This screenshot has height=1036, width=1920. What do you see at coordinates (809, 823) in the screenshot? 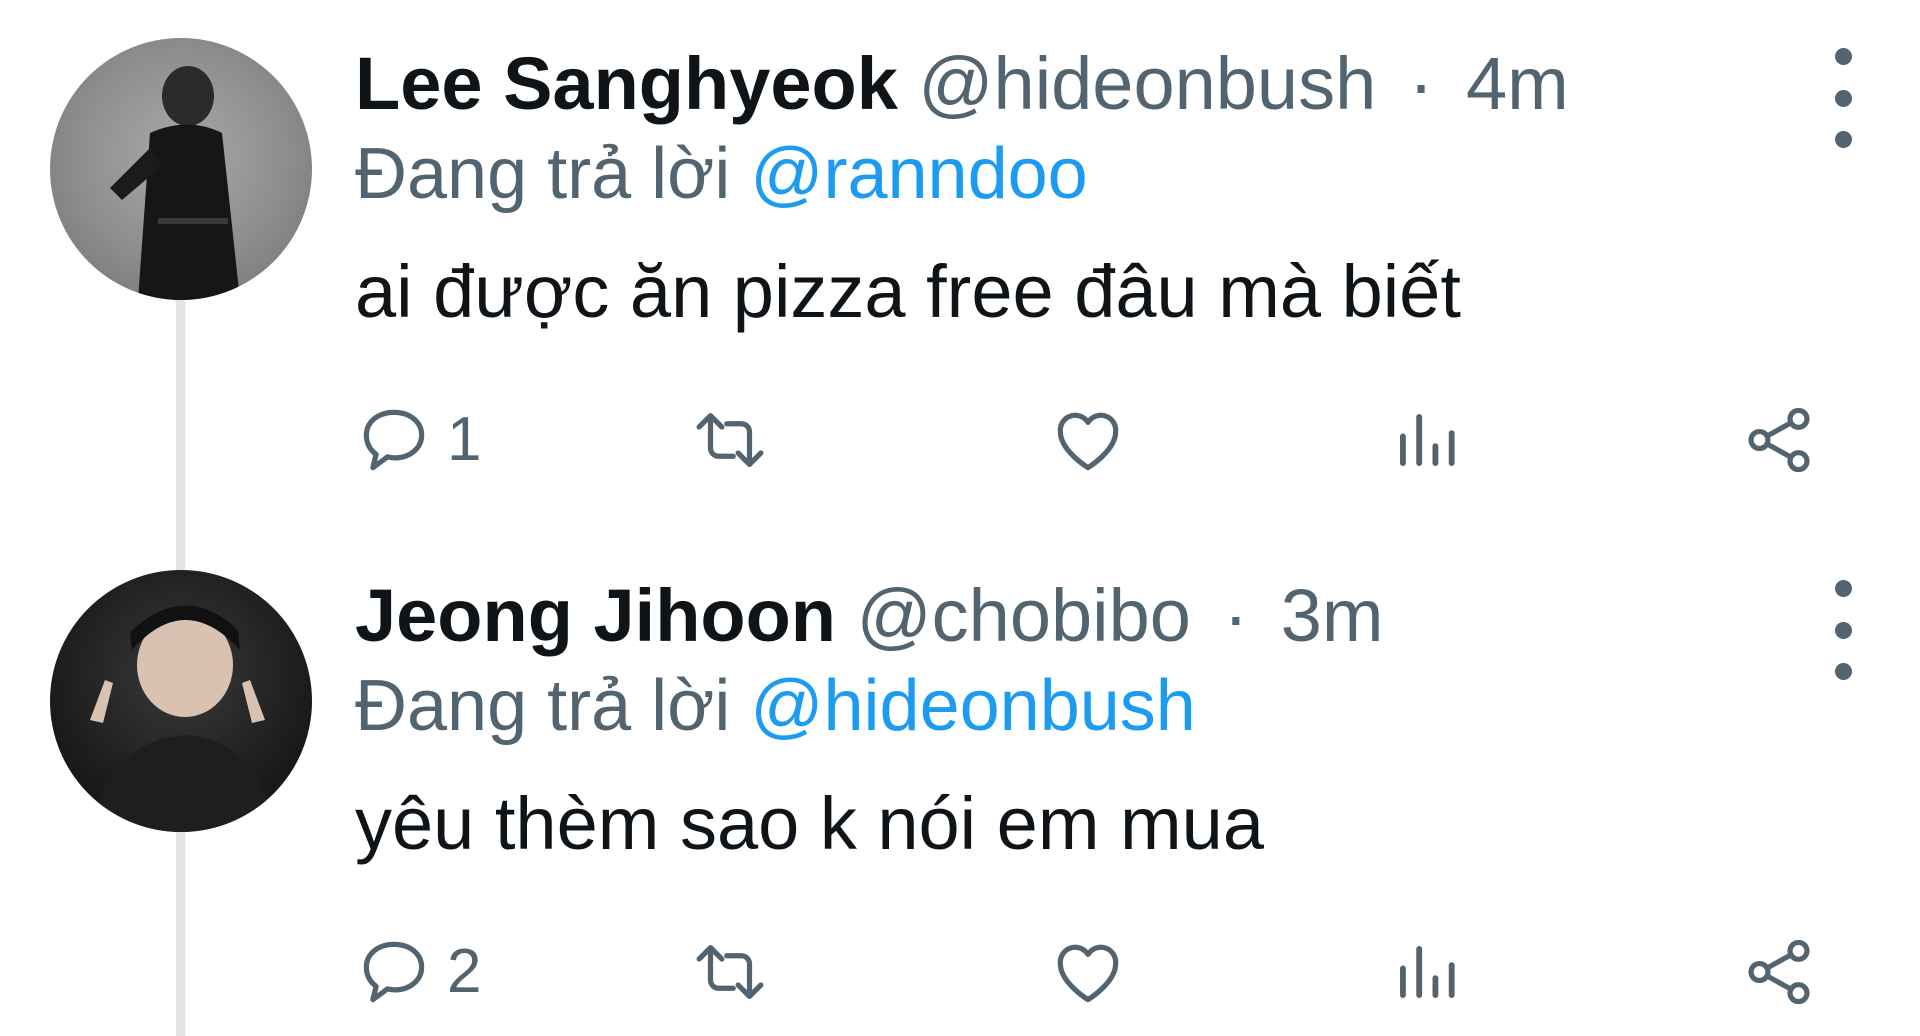
I see `tweet-text: yêu thèm sao k nói em mua` at bounding box center [809, 823].